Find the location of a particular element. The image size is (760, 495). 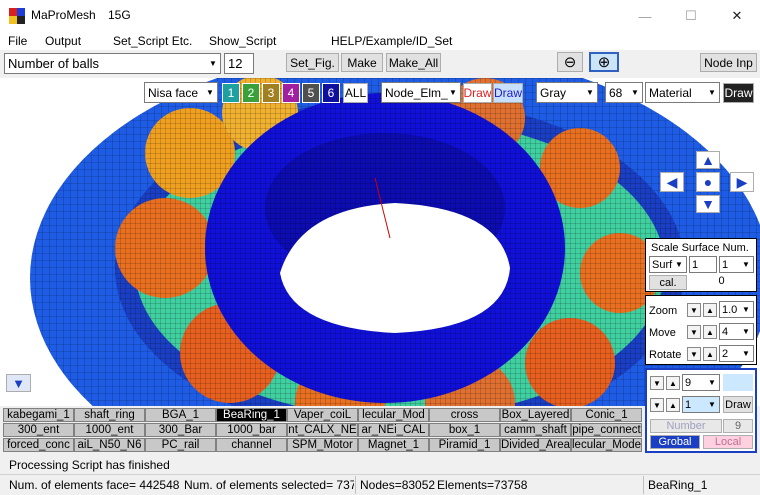

app-logo-icon is located at coordinates (17, 16).